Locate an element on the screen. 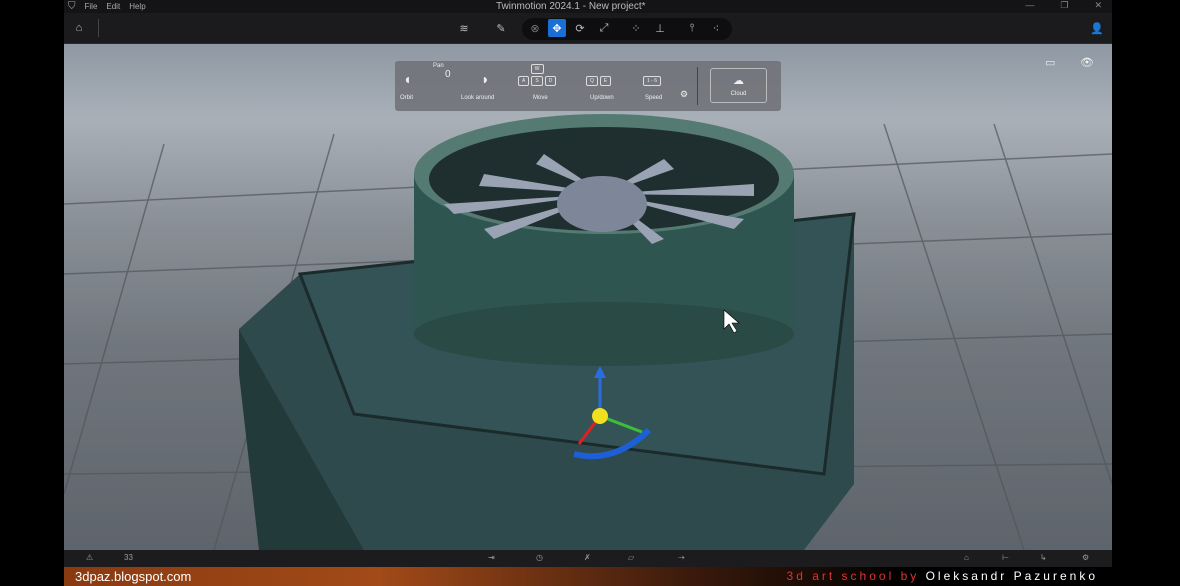 This screenshot has height=586, width=1180. key-s: S is located at coordinates (537, 81).